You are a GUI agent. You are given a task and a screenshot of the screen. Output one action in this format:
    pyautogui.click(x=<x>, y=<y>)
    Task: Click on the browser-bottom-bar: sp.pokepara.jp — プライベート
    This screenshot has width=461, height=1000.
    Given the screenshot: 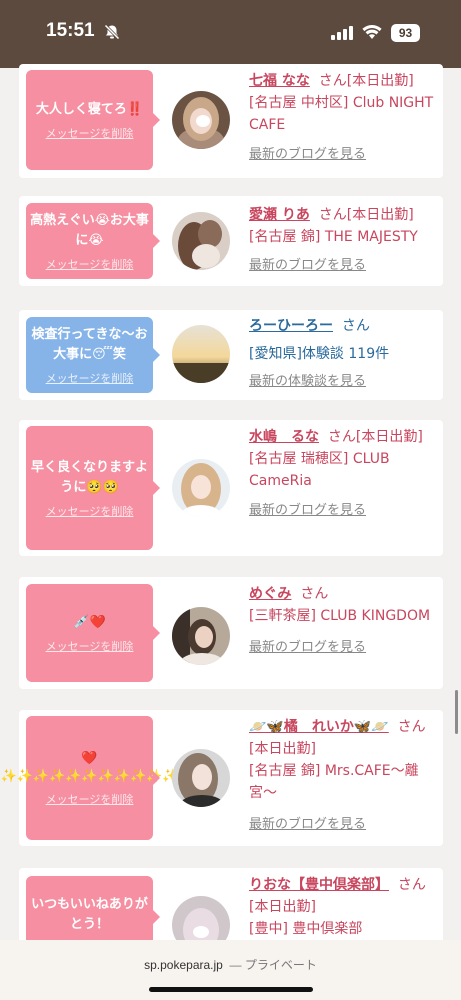 What is the action you would take?
    pyautogui.click(x=230, y=970)
    